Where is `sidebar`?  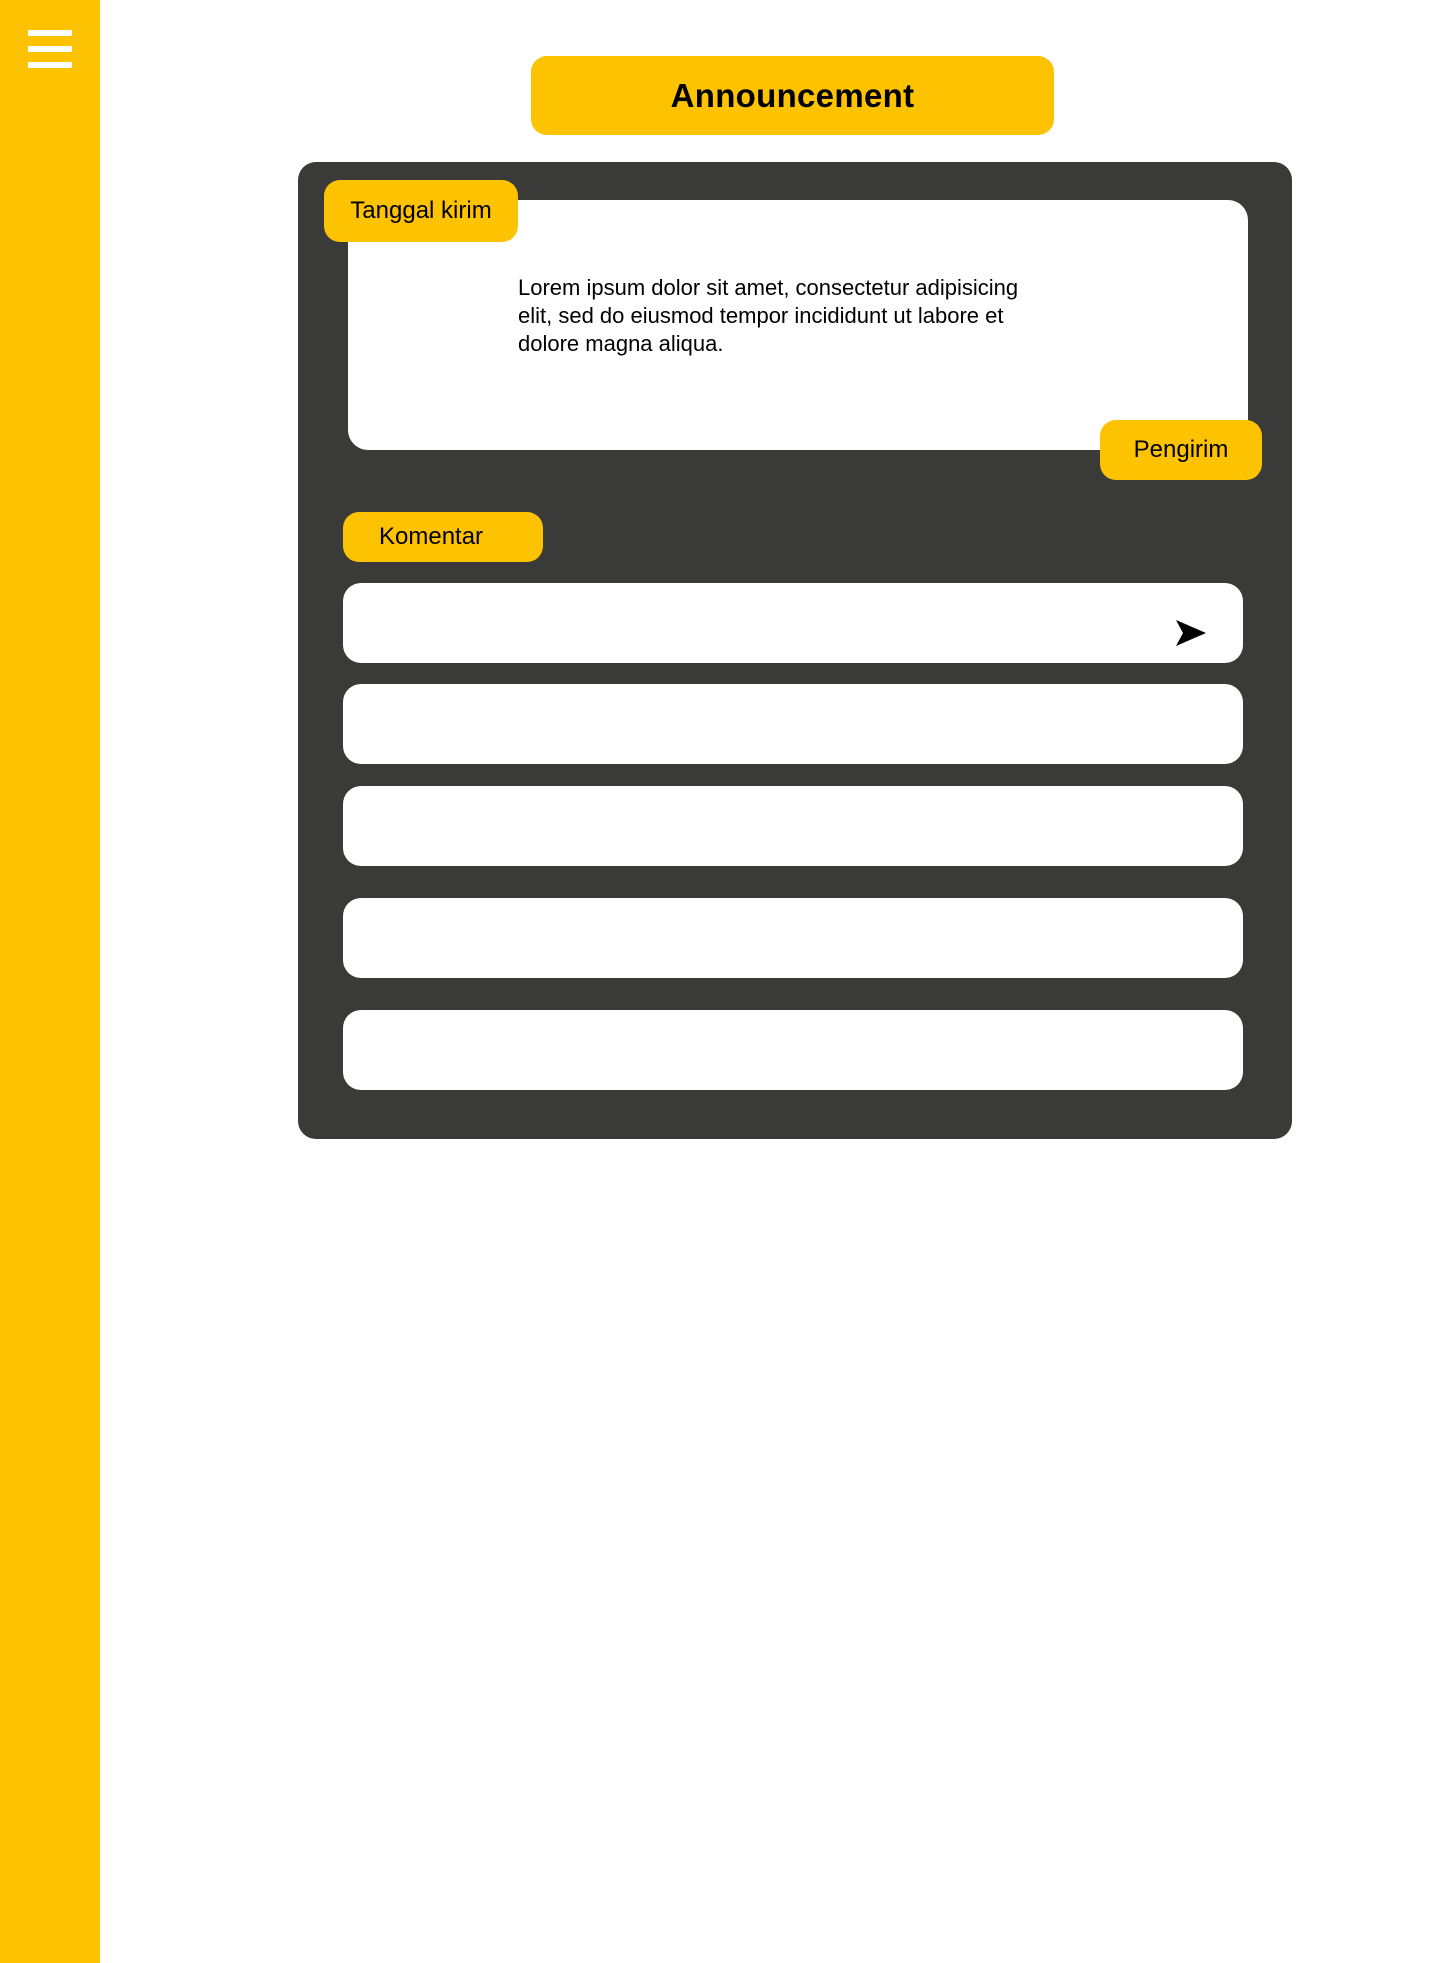 sidebar is located at coordinates (50, 981).